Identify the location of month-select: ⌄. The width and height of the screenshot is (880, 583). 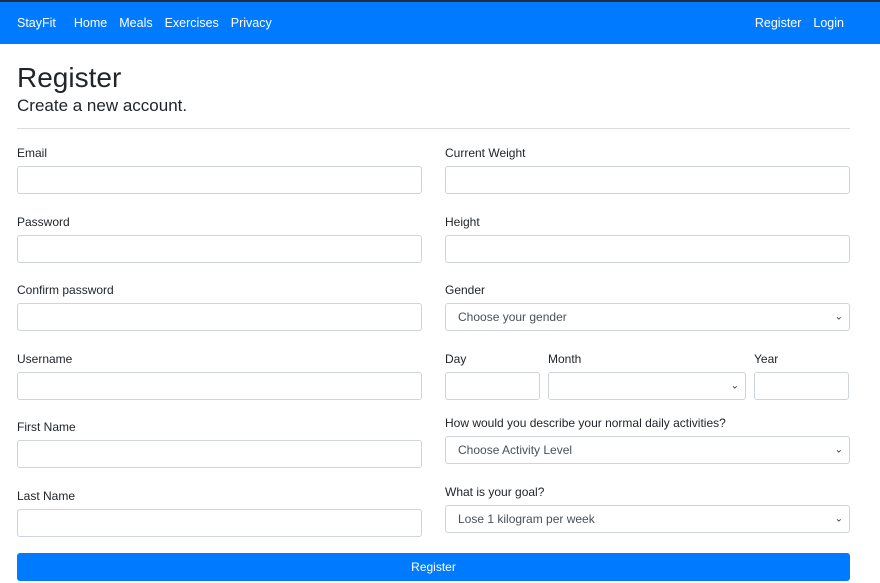
(647, 385).